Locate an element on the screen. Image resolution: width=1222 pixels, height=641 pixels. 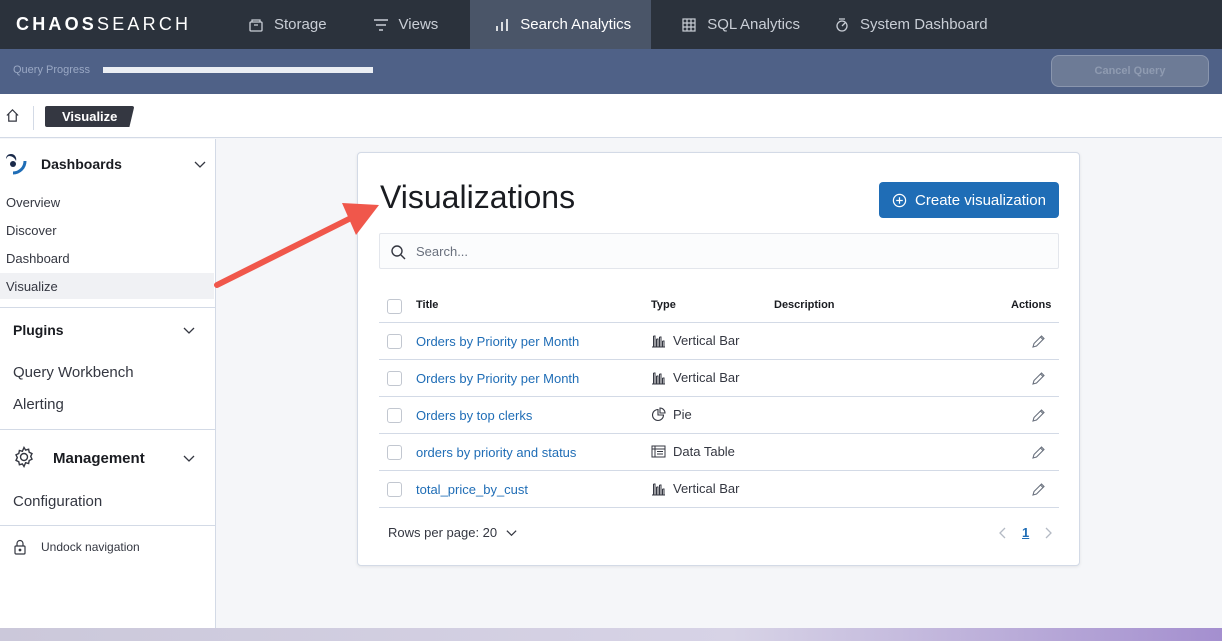
table-row: Orders by top clerks Pie is located at coordinates (719, 415).